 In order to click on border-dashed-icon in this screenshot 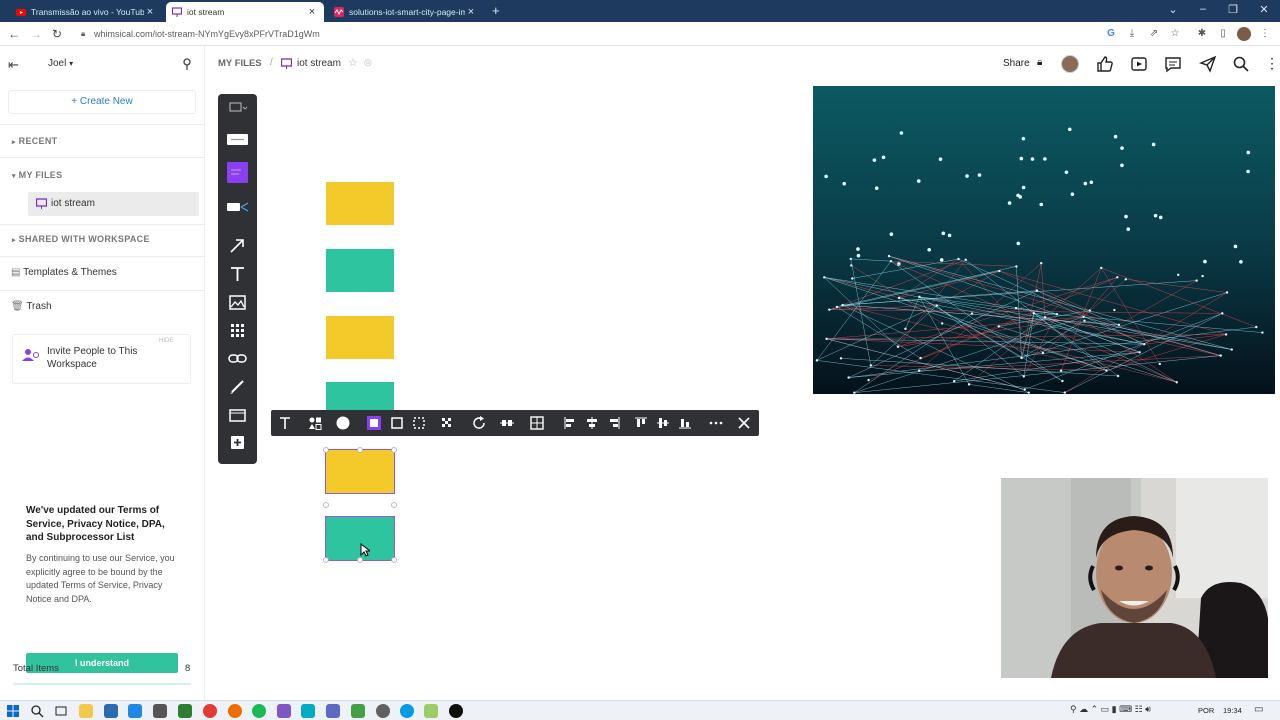, I will do `click(419, 423)`.